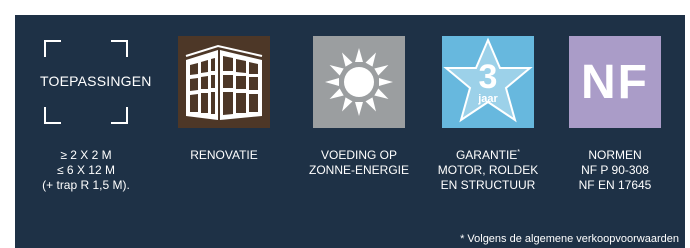 The width and height of the screenshot is (690, 248). Describe the element at coordinates (86, 185) in the screenshot. I see `caption-line: (+ trap R 1,5 M).` at that location.